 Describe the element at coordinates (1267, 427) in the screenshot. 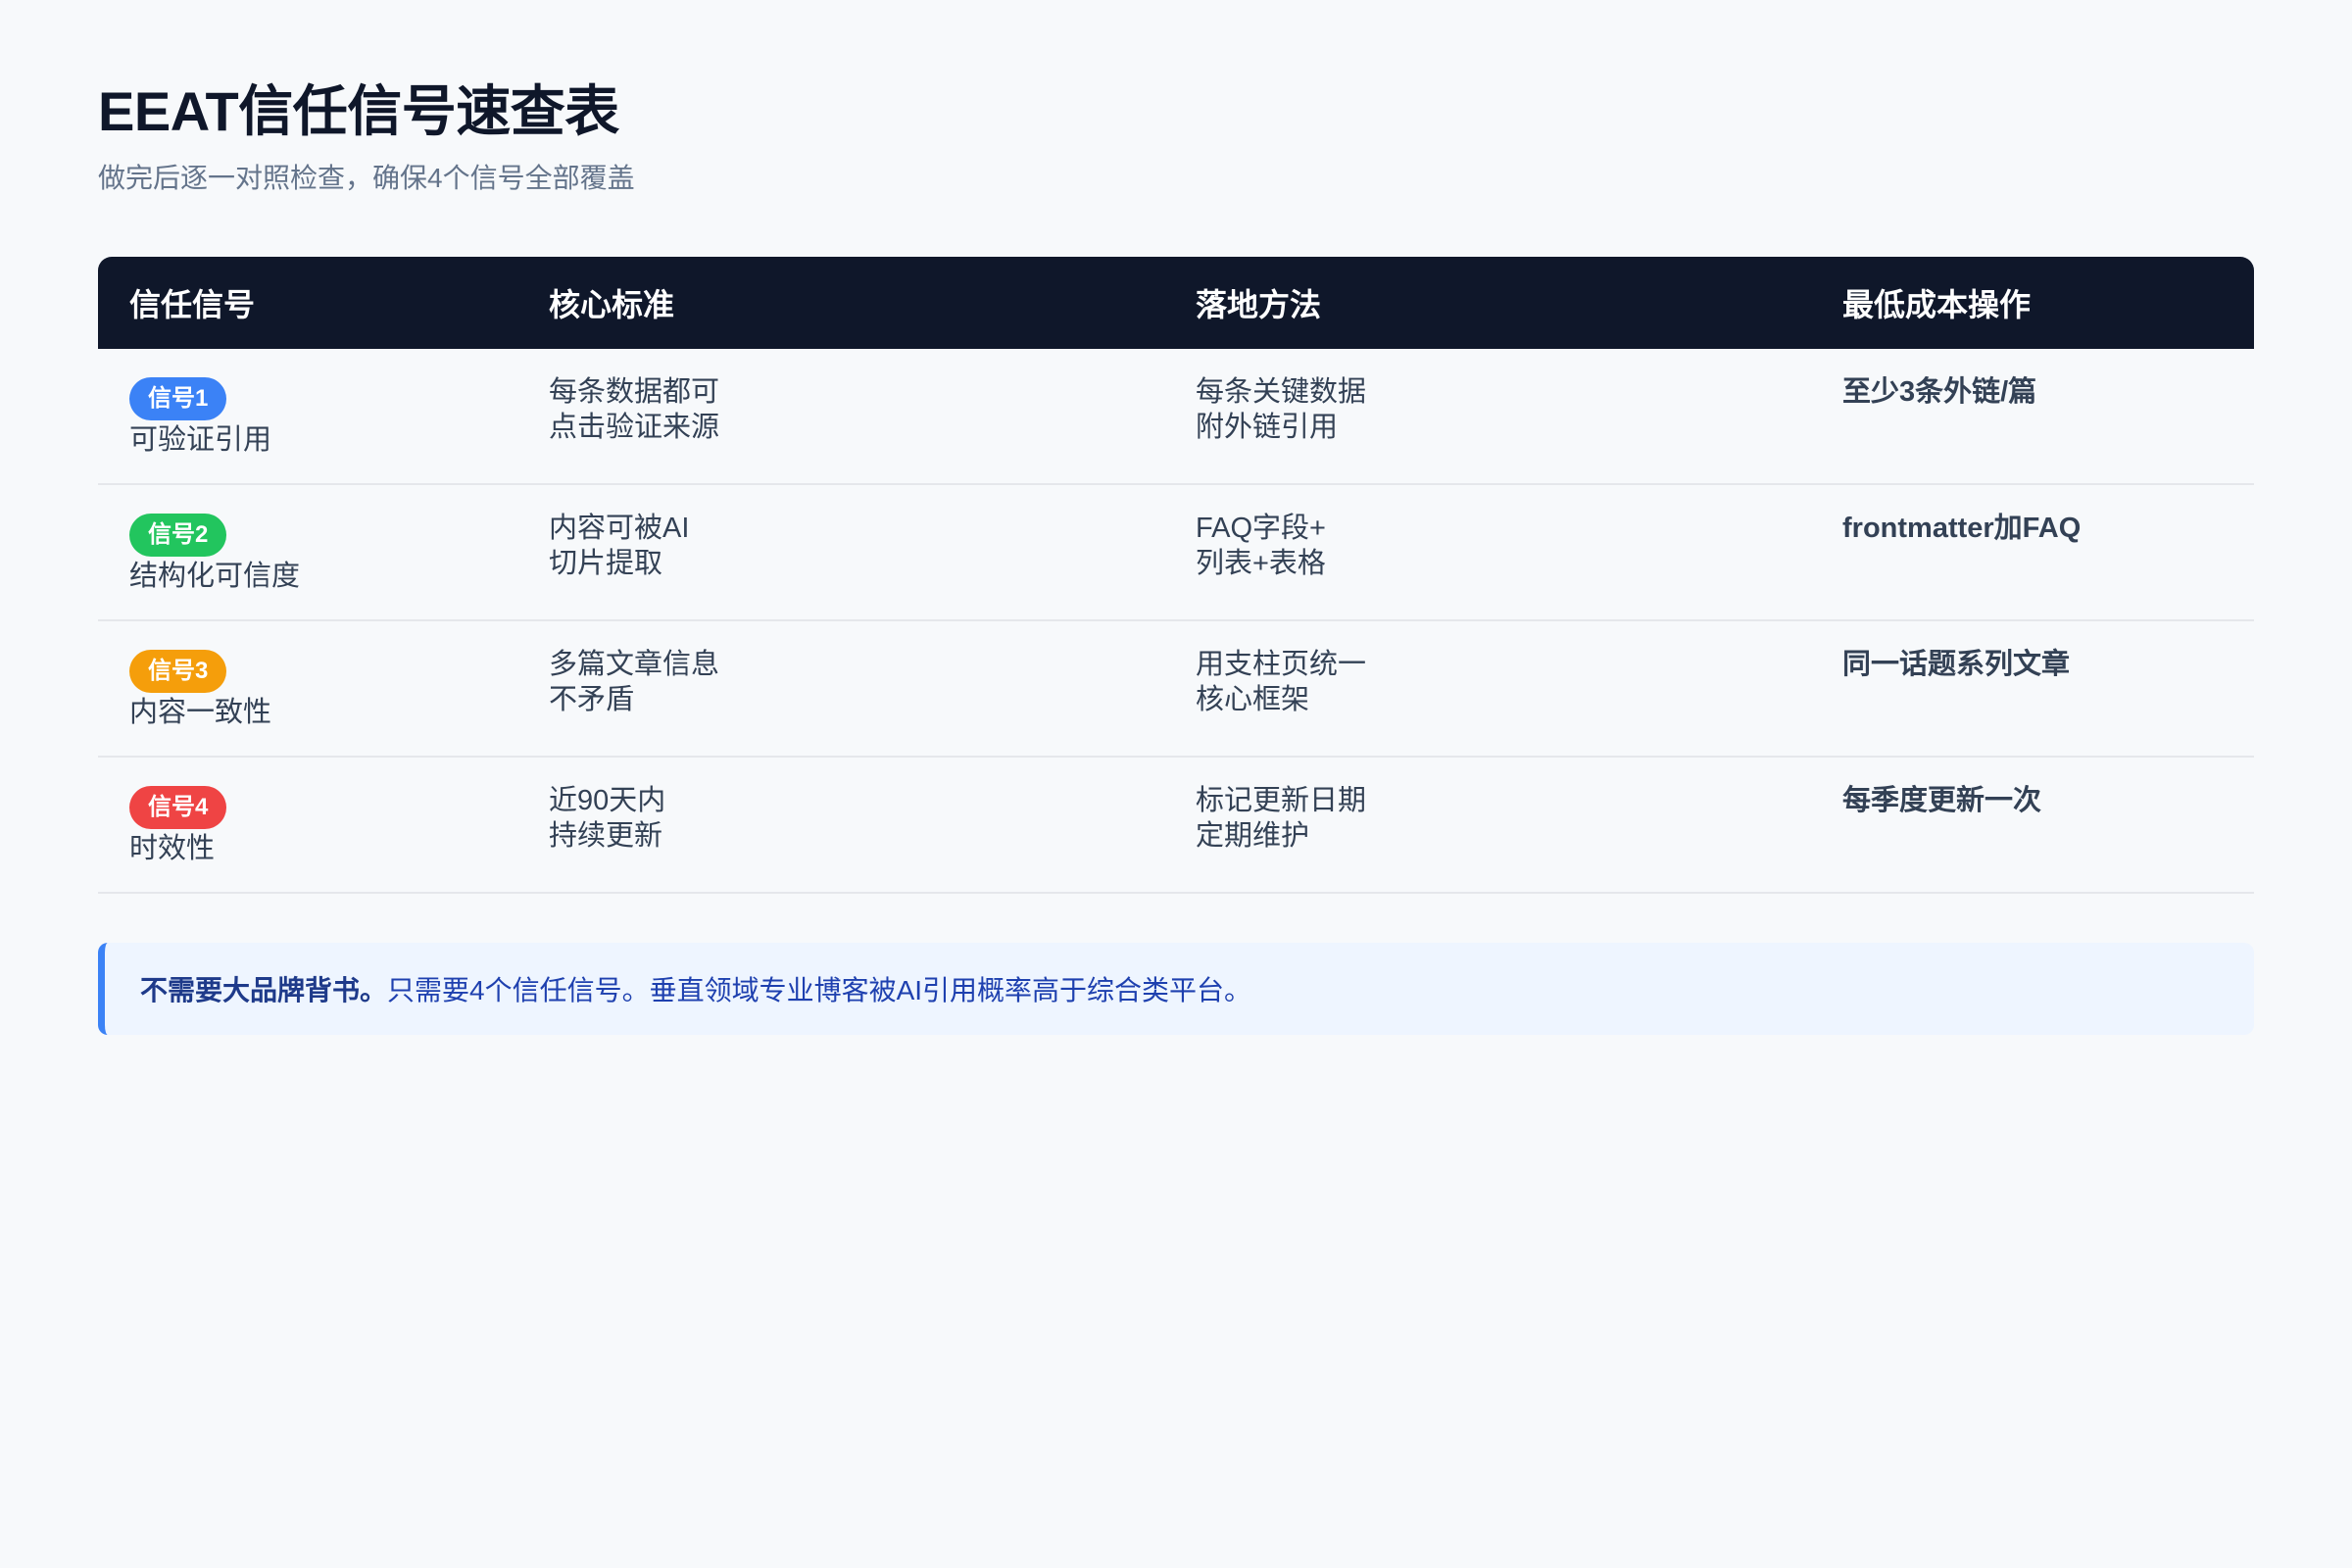

I see `method-line: 附外链引用` at that location.